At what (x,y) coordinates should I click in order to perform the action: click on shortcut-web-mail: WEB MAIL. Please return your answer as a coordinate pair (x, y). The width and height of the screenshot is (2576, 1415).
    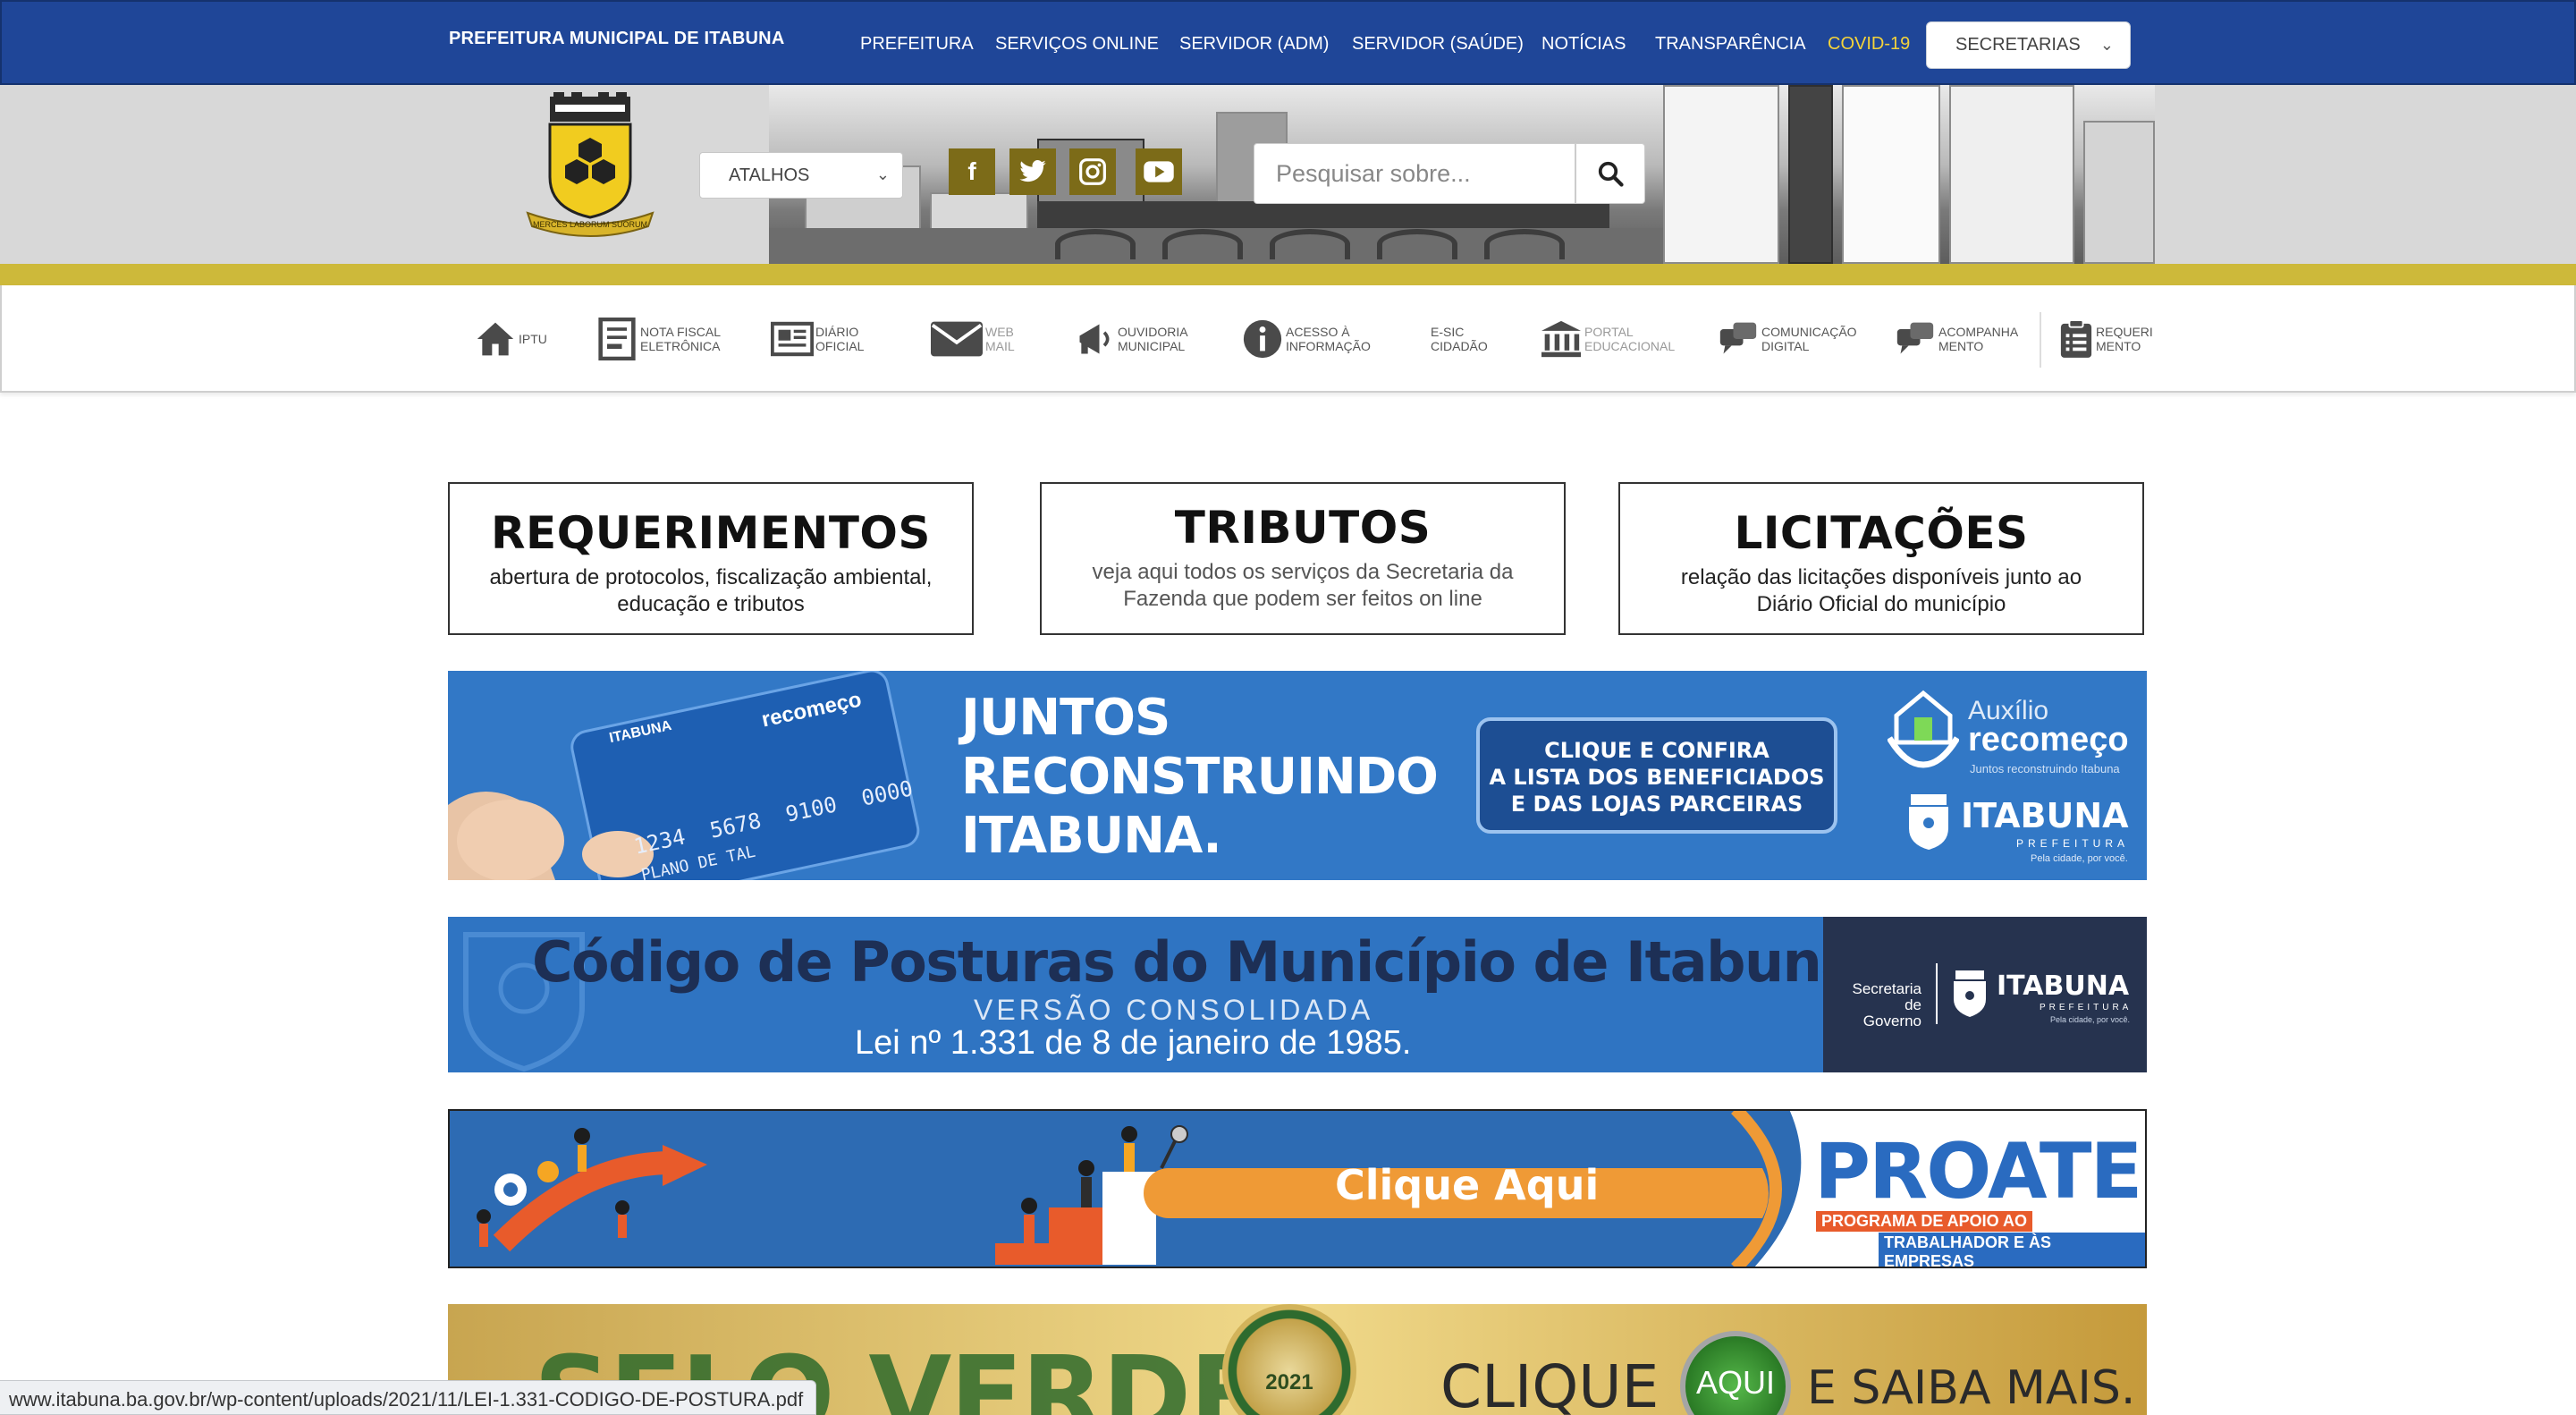
    Looking at the image, I should click on (972, 339).